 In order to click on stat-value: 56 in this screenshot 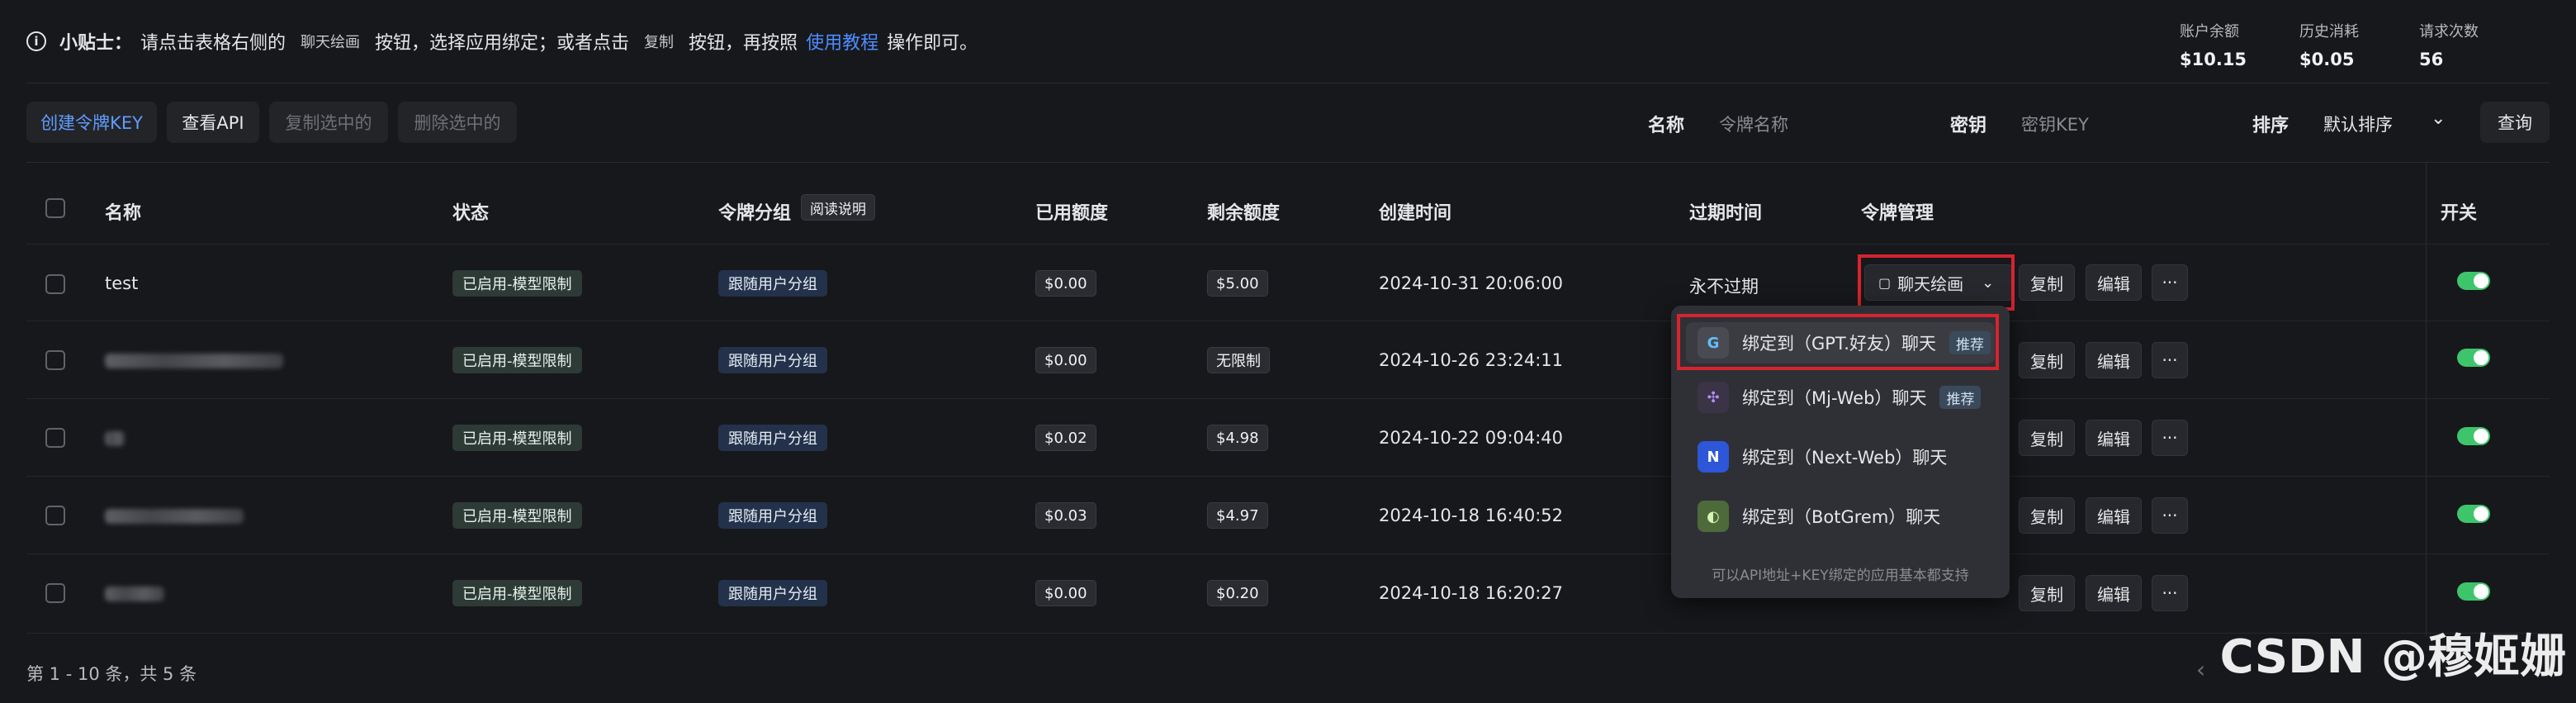, I will do `click(2431, 59)`.